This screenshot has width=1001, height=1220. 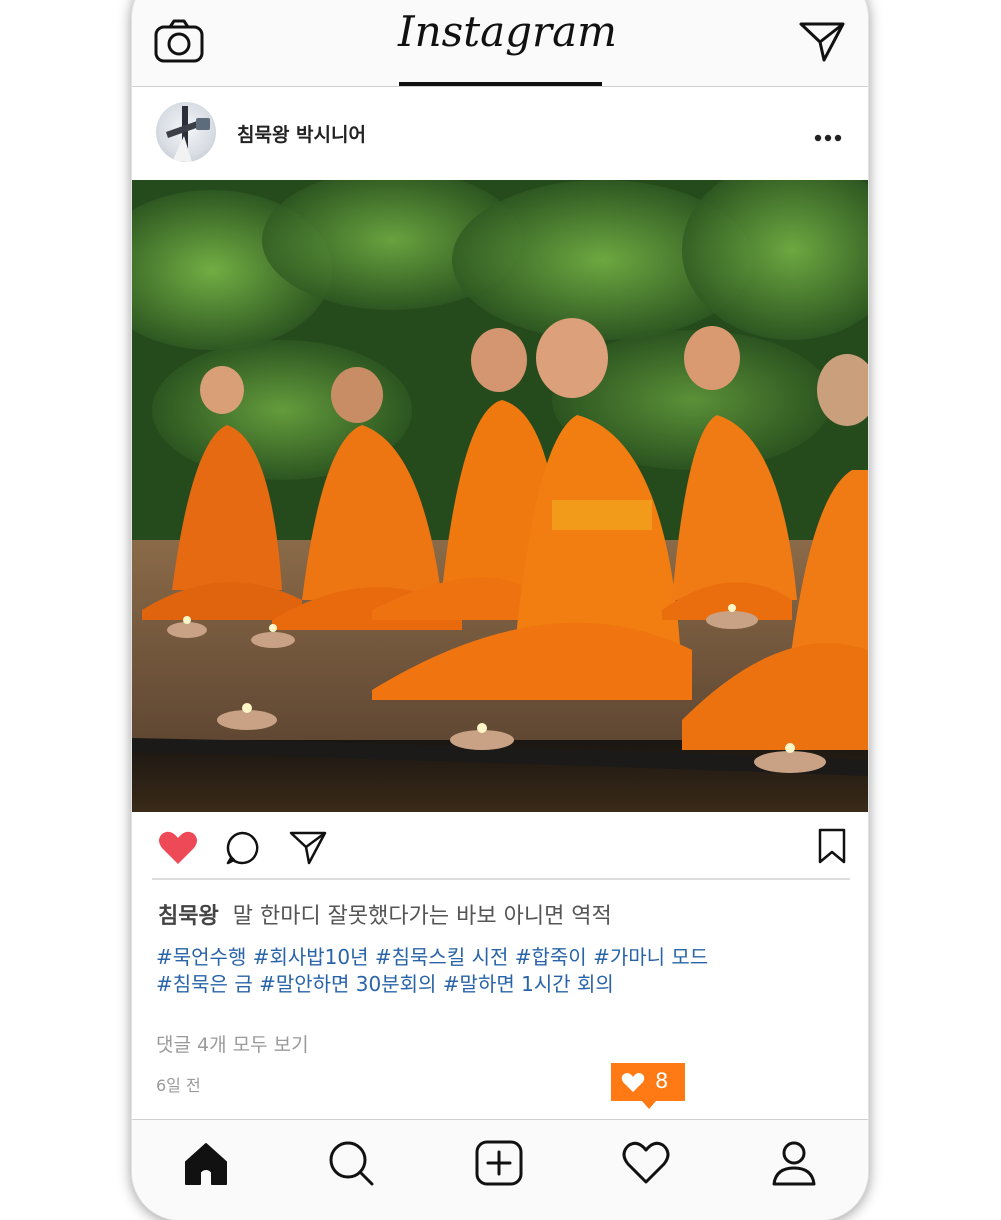 I want to click on add-post-icon, so click(x=499, y=1163).